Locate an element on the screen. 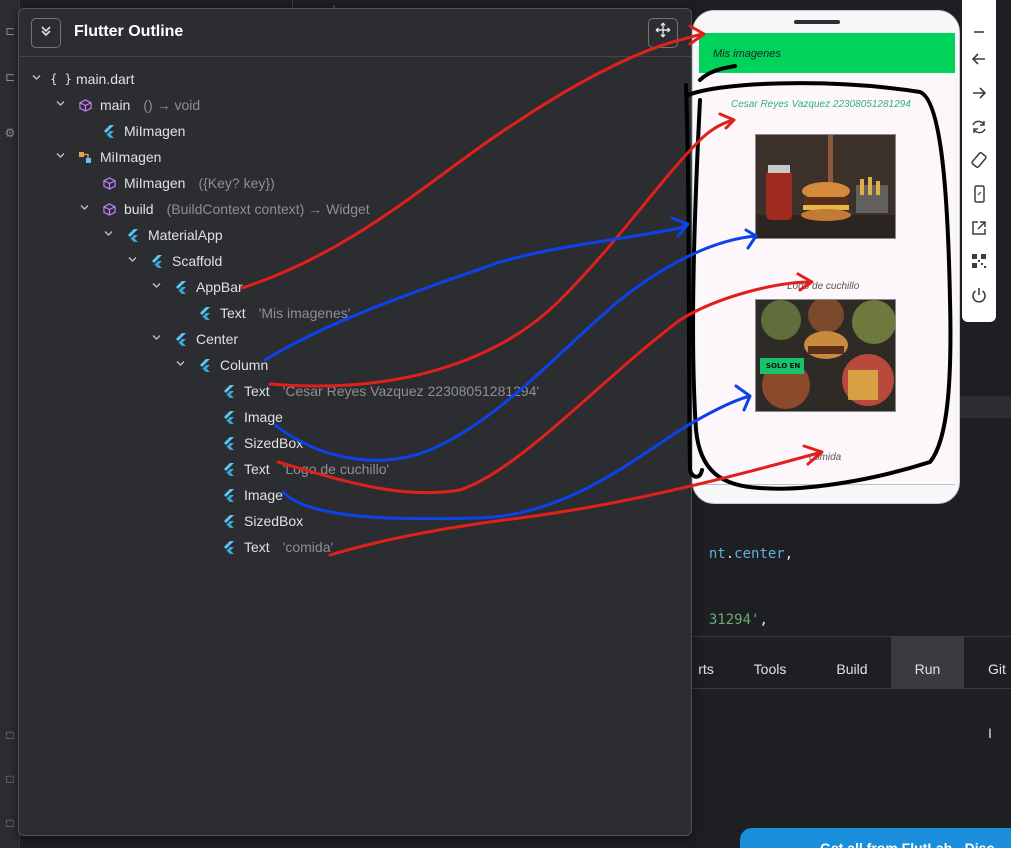 The height and width of the screenshot is (848, 1011). bottom-tool-tabs: rts Tools Build Run Git I is located at coordinates (851, 688).